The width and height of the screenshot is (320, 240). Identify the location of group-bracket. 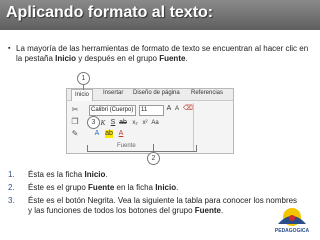
(142, 148).